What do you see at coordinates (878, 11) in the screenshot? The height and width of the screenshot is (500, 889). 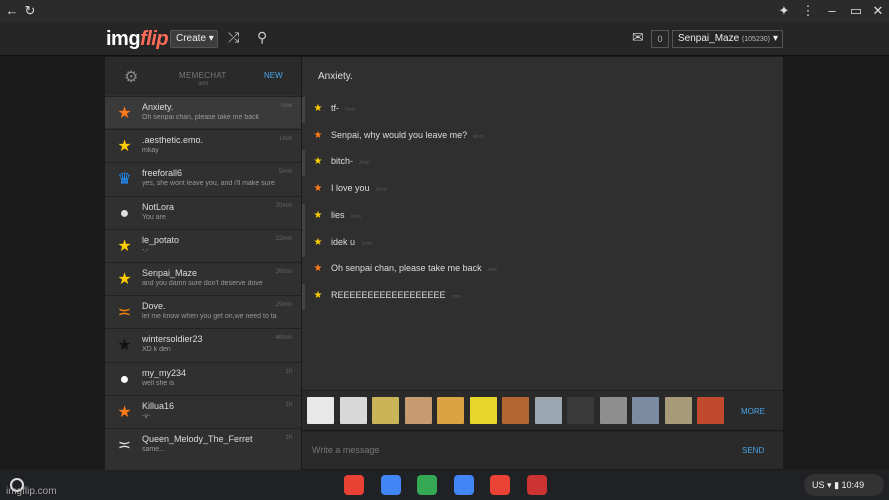 I see `close-icon: ✕` at bounding box center [878, 11].